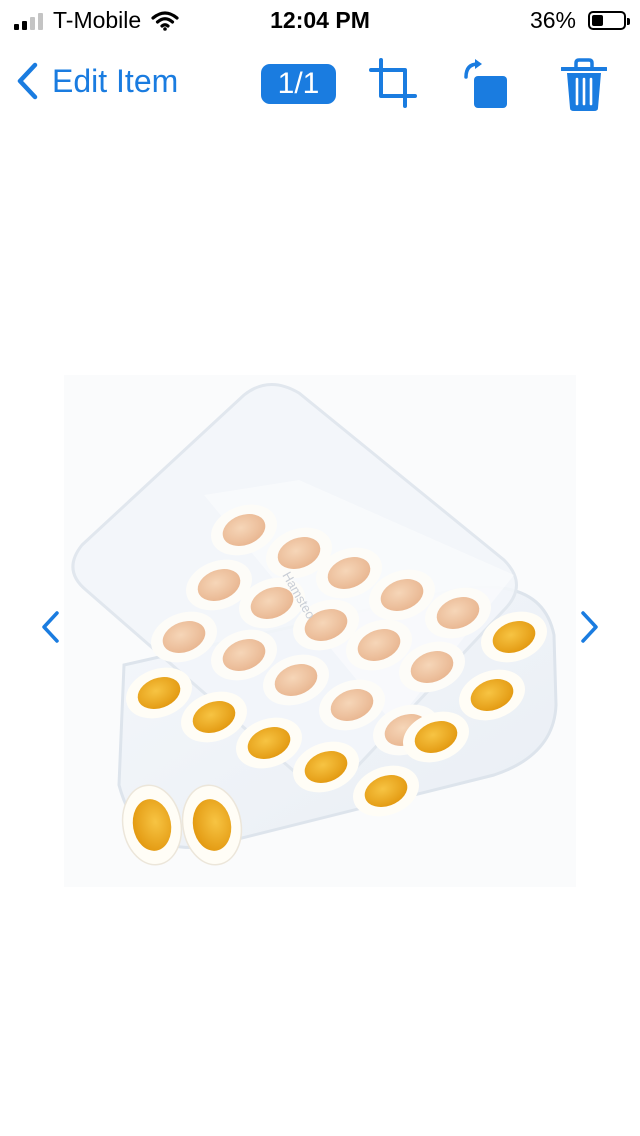  I want to click on rotate-icon, so click(485, 84).